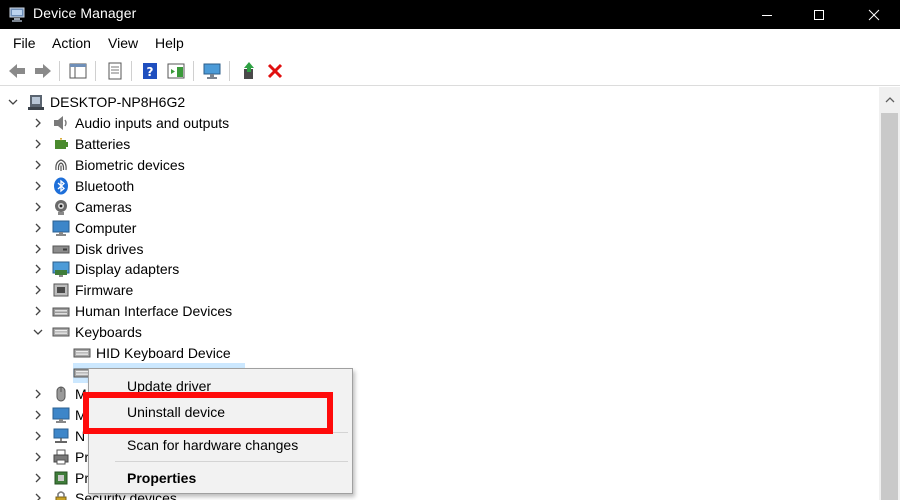  Describe the element at coordinates (43, 71) in the screenshot. I see `forward-button` at that location.